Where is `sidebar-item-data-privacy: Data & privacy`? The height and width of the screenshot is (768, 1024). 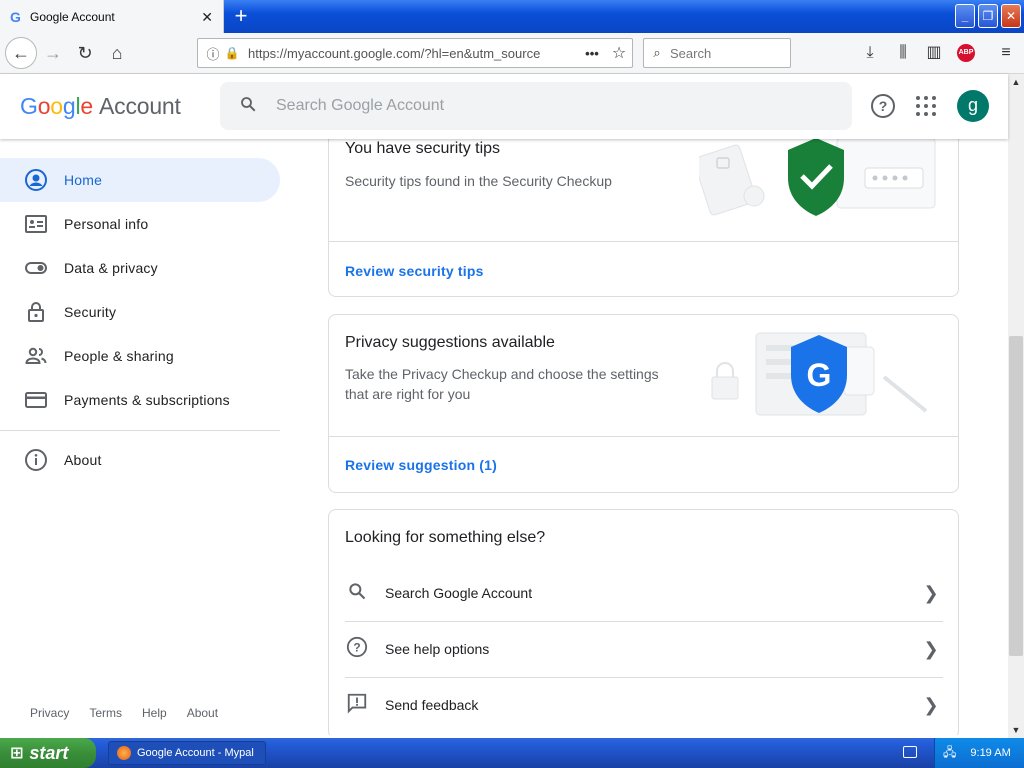 sidebar-item-data-privacy: Data & privacy is located at coordinates (140, 268).